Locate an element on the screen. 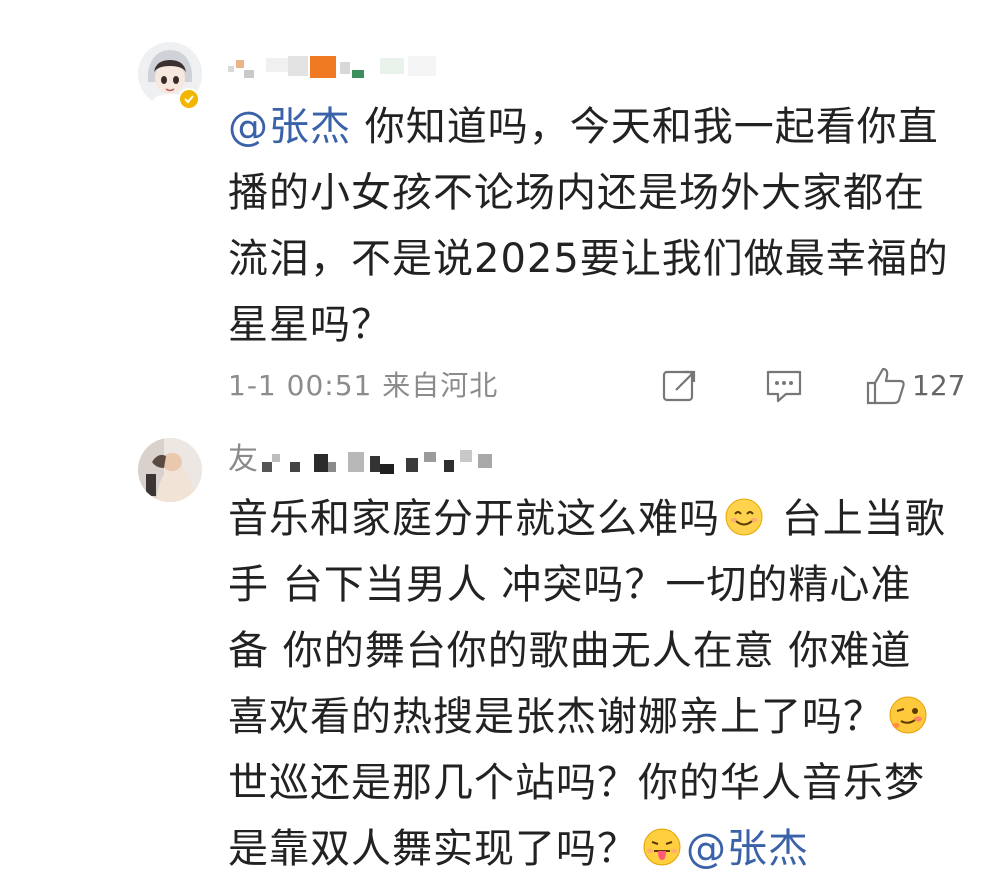 The image size is (1006, 882). wink-emoji-icon is located at coordinates (908, 715).